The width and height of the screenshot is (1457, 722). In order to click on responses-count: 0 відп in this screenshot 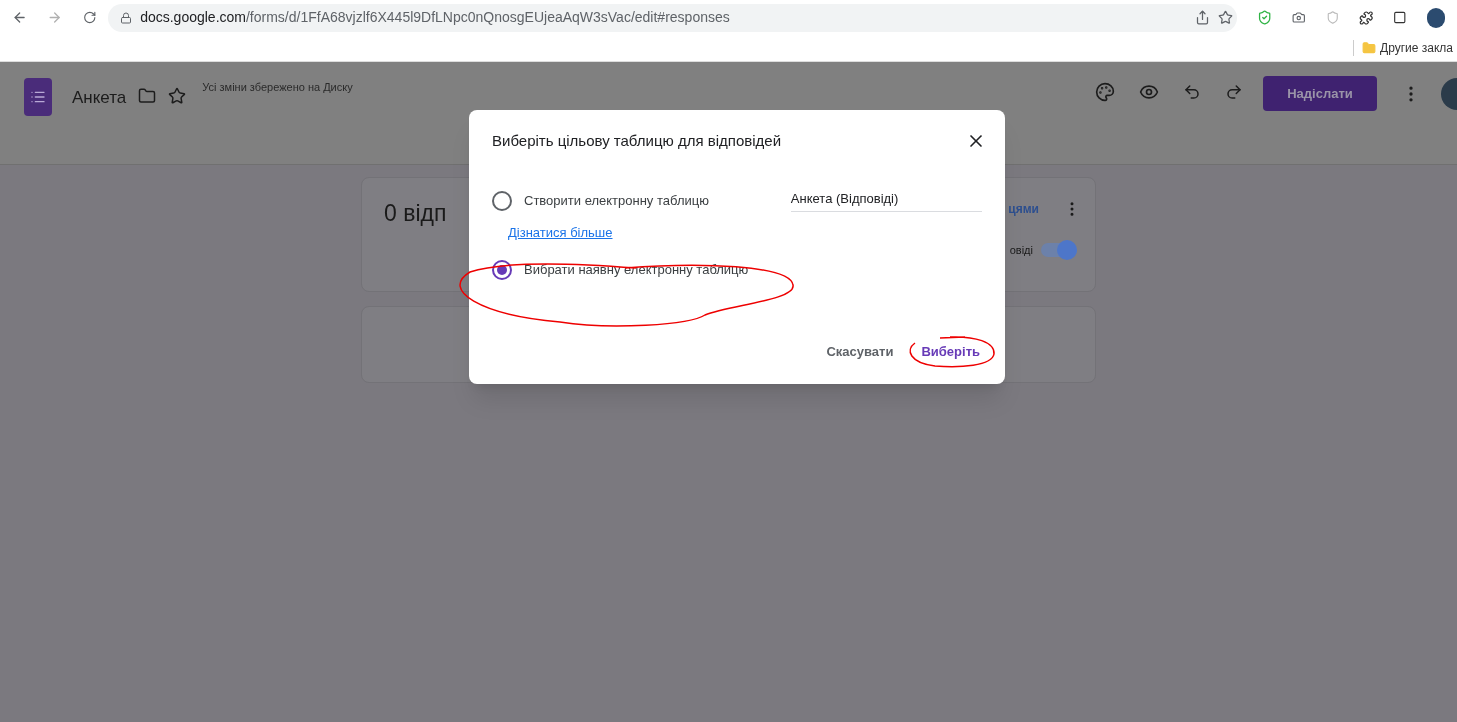, I will do `click(415, 213)`.